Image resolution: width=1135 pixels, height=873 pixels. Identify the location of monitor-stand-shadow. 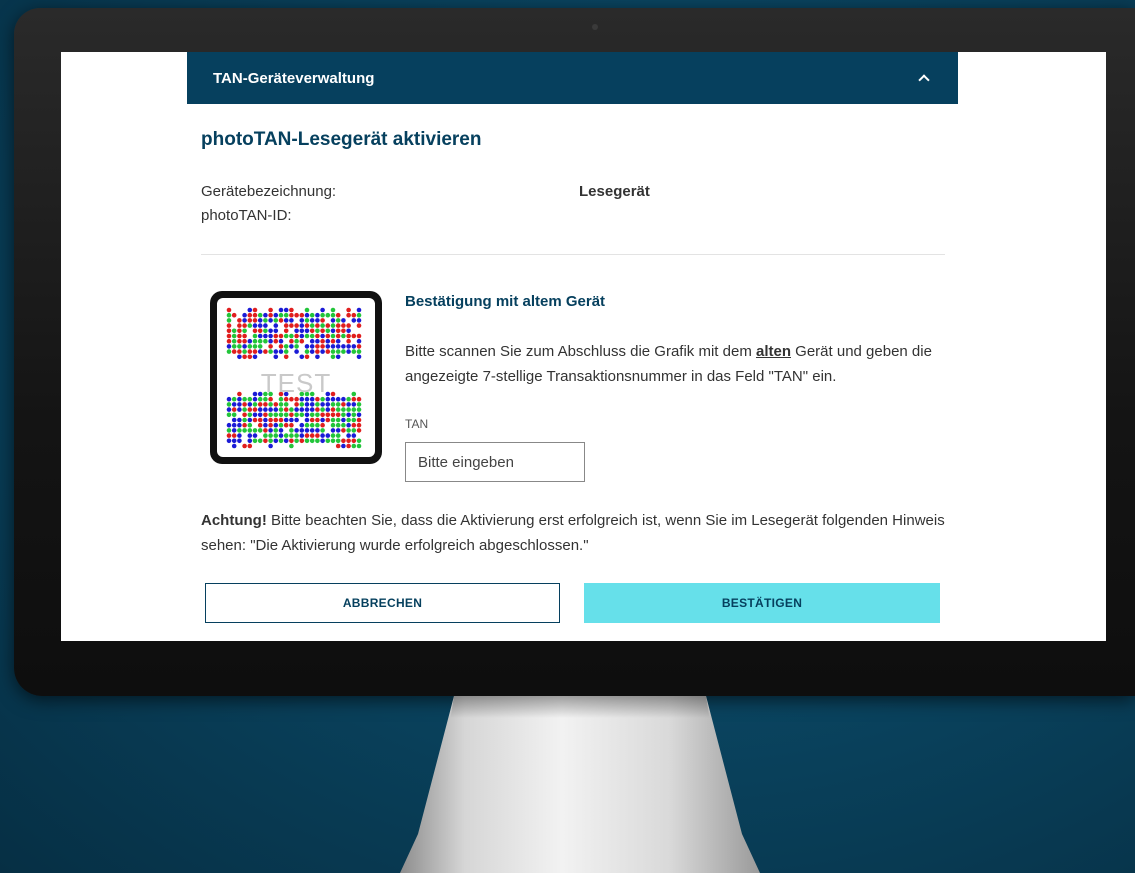
(580, 707).